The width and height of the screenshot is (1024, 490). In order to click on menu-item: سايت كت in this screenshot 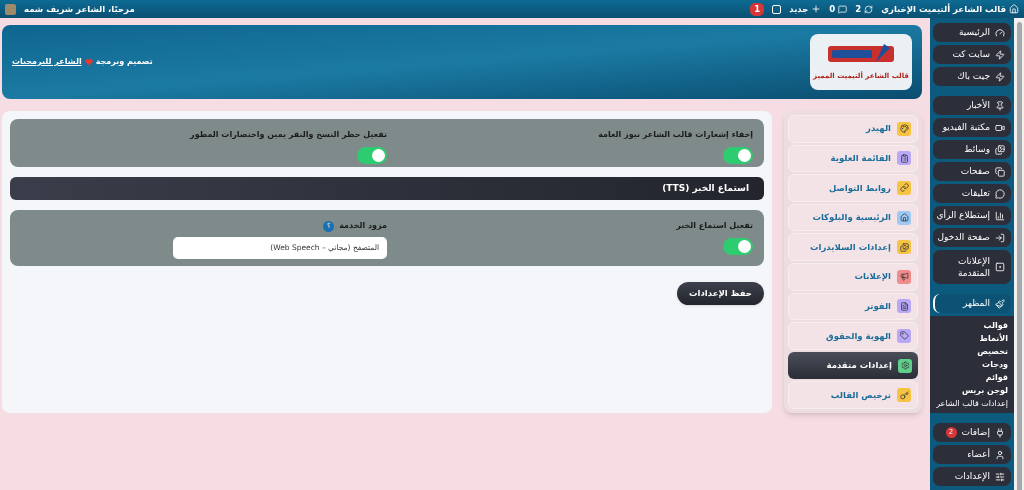, I will do `click(972, 54)`.